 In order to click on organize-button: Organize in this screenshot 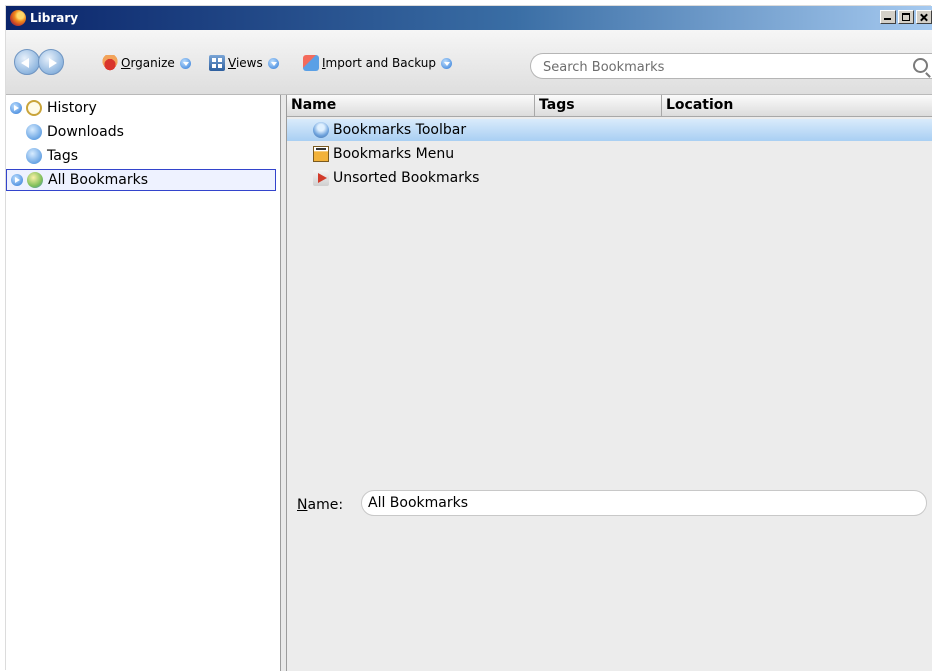, I will do `click(146, 63)`.